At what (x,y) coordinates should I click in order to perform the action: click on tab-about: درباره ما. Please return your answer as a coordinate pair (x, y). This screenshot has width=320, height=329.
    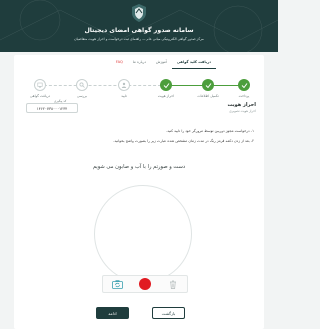
    Looking at the image, I should click on (139, 62).